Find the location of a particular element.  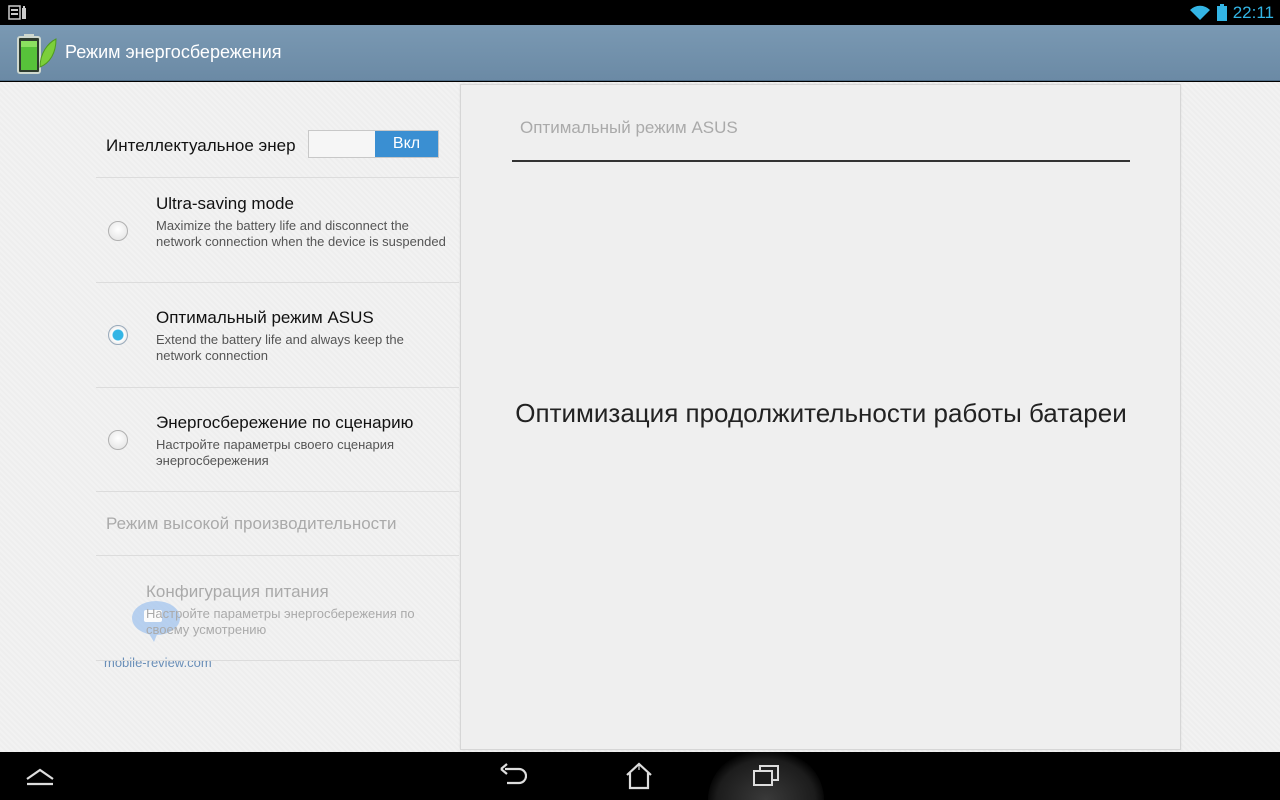

notification-icon is located at coordinates (17, 12).